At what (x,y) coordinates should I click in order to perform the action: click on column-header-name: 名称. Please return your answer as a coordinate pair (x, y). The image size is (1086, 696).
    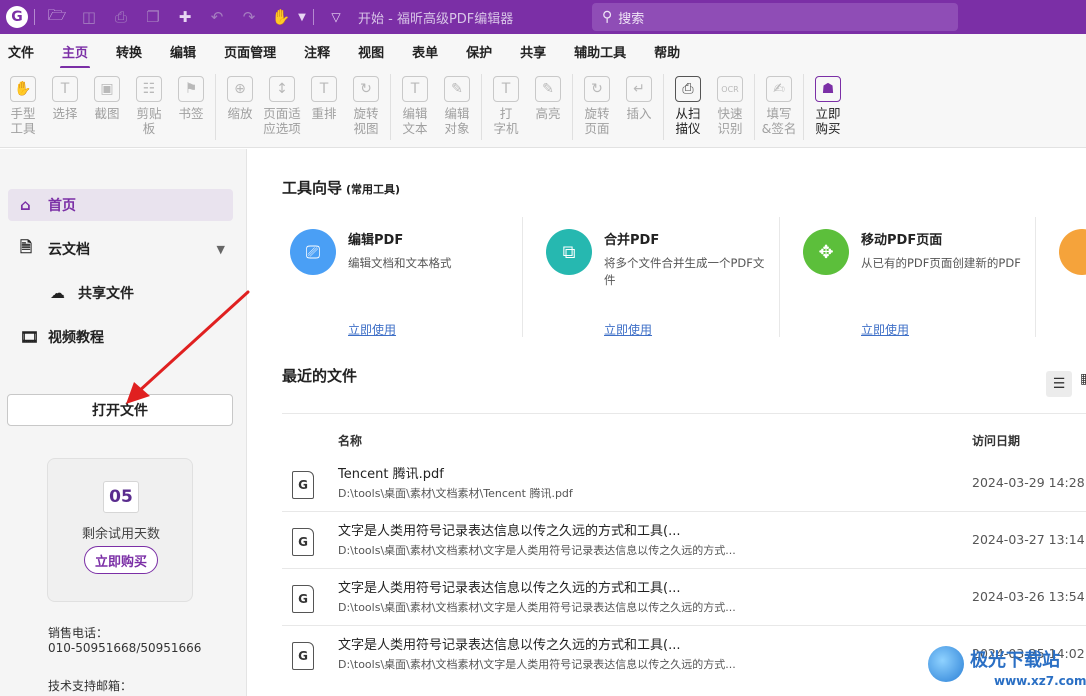
    Looking at the image, I should click on (350, 440).